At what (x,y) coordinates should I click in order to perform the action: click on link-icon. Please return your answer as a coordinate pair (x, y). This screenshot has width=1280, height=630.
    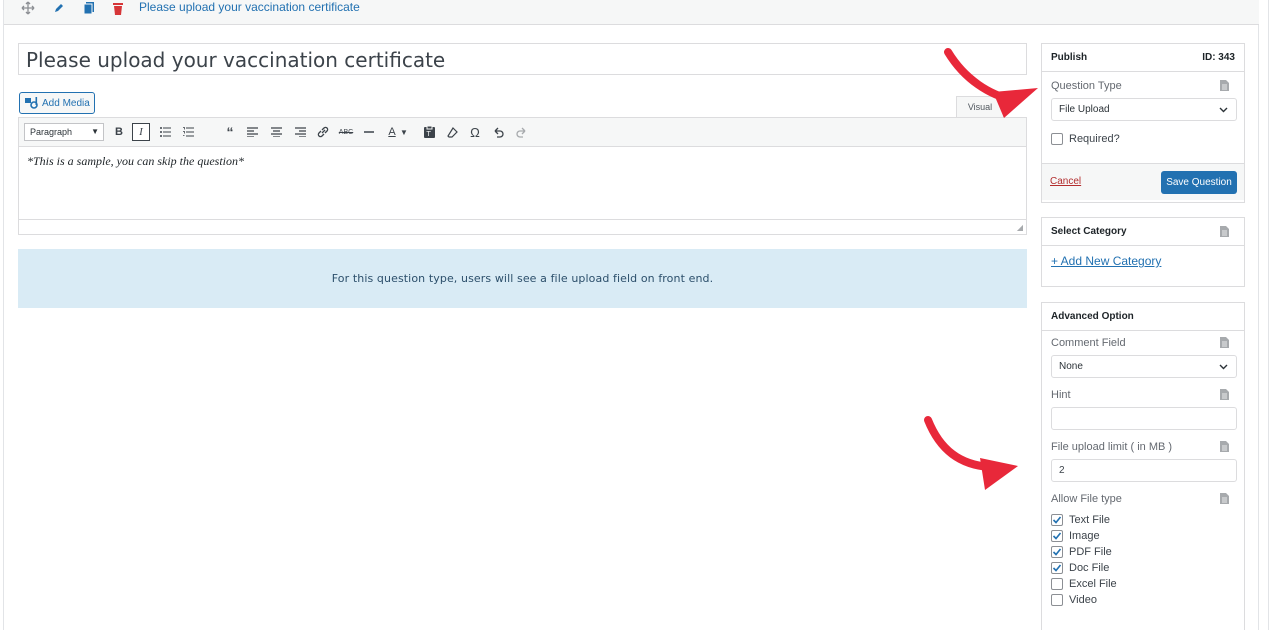
    Looking at the image, I should click on (323, 132).